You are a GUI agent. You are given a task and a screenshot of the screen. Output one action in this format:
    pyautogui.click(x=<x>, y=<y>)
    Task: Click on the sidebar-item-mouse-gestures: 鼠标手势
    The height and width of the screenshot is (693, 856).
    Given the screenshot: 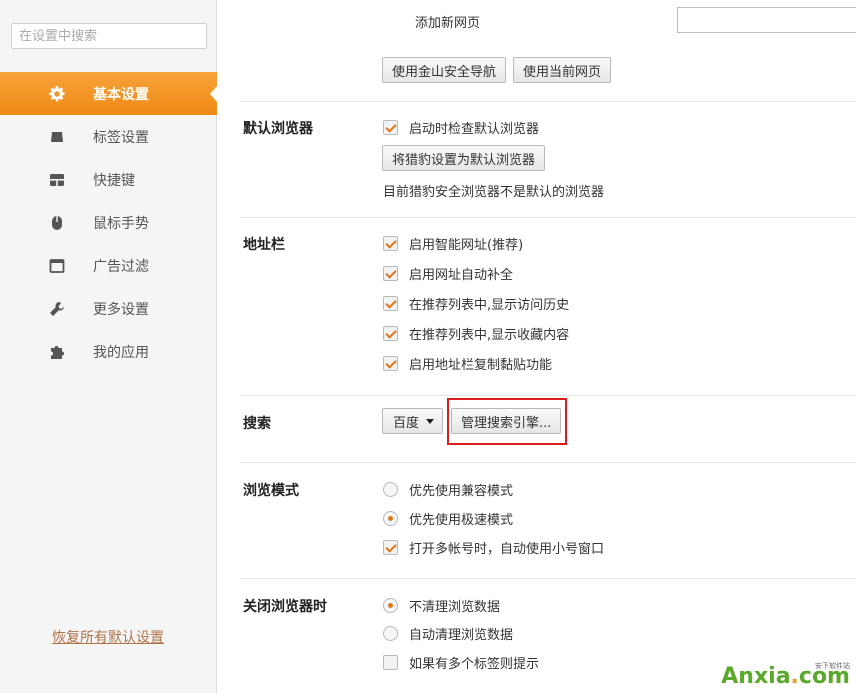 What is the action you would take?
    pyautogui.click(x=108, y=222)
    